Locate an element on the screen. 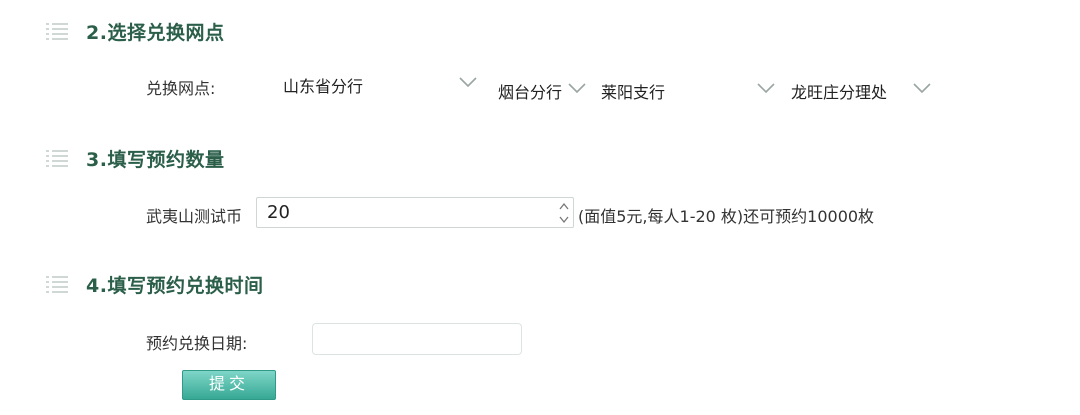 This screenshot has width=1080, height=415. branch-label: 兑换网点: is located at coordinates (181, 88).